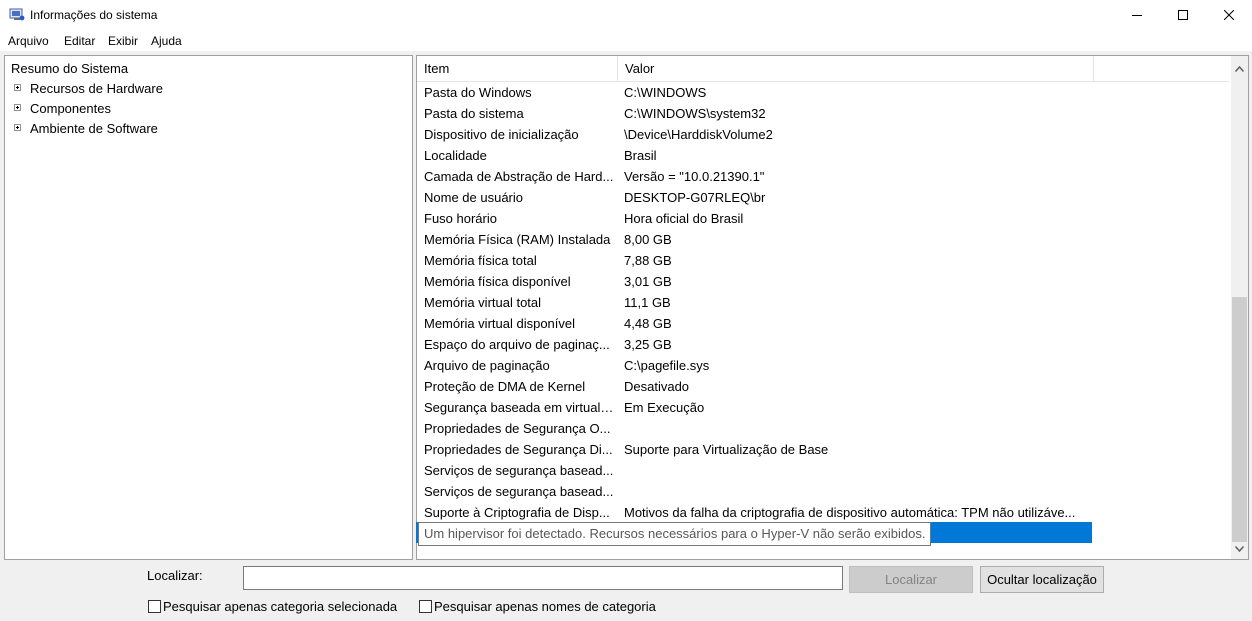  I want to click on menu-arquivo: Arquivo, so click(28, 41).